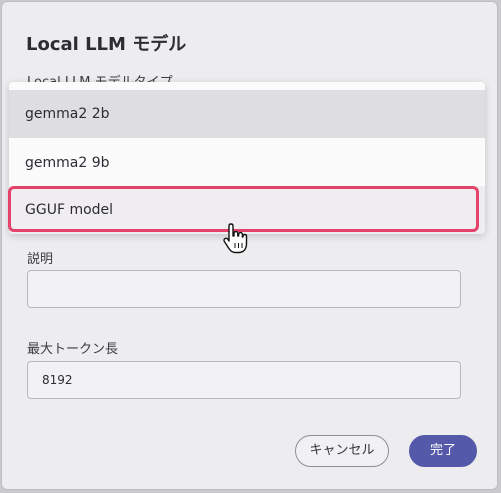 This screenshot has width=501, height=493. What do you see at coordinates (244, 289) in the screenshot?
I see `description-input` at bounding box center [244, 289].